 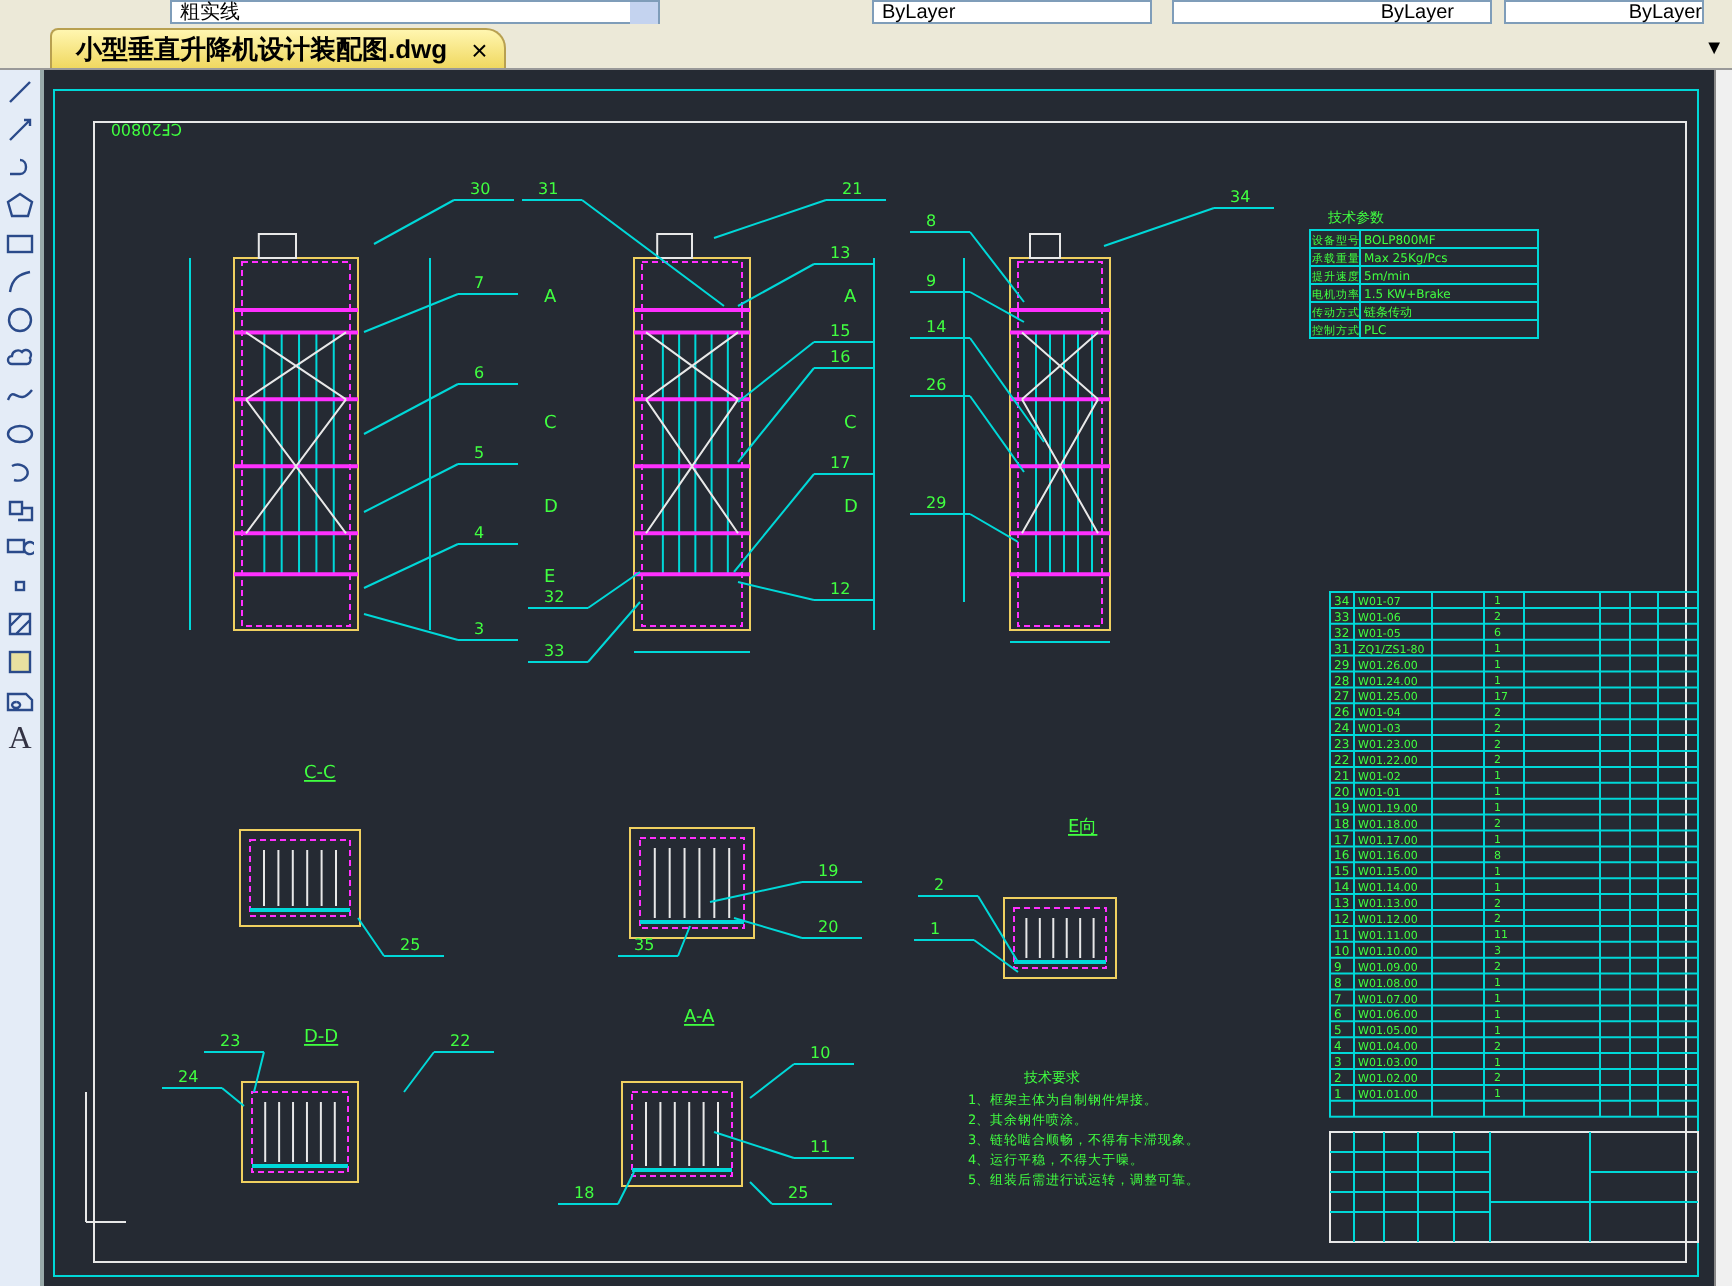 I want to click on callout-number: 12, so click(x=840, y=589).